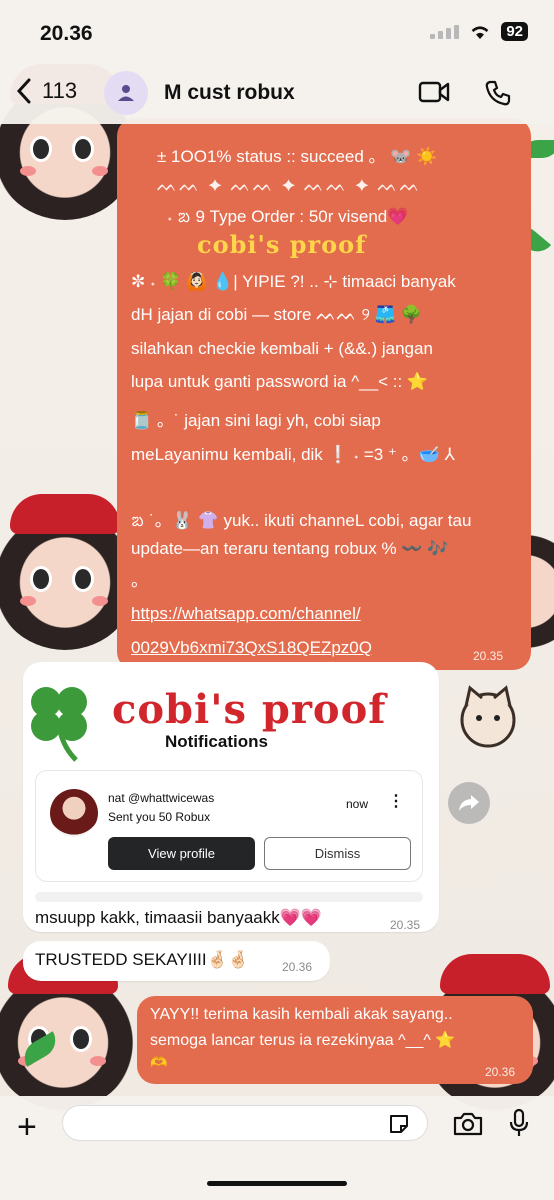 The image size is (554, 1200). I want to click on message-line: silahkan checkie kembali + (&&.) jangan, so click(282, 348).